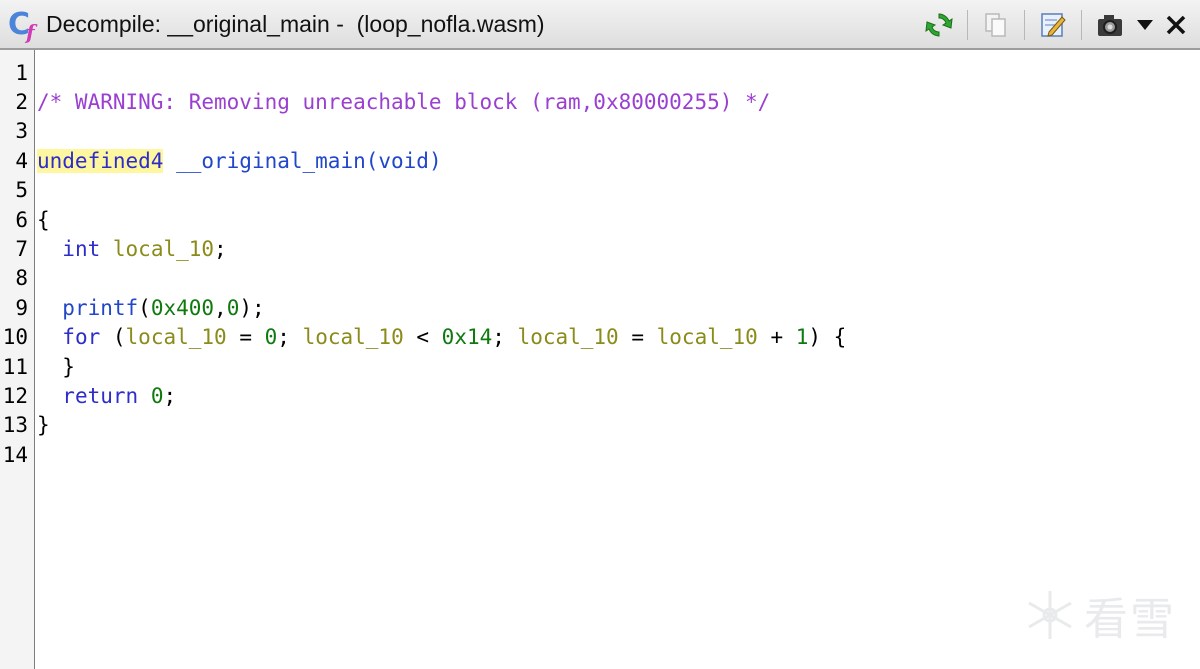  I want to click on number-token: 0x14, so click(467, 337).